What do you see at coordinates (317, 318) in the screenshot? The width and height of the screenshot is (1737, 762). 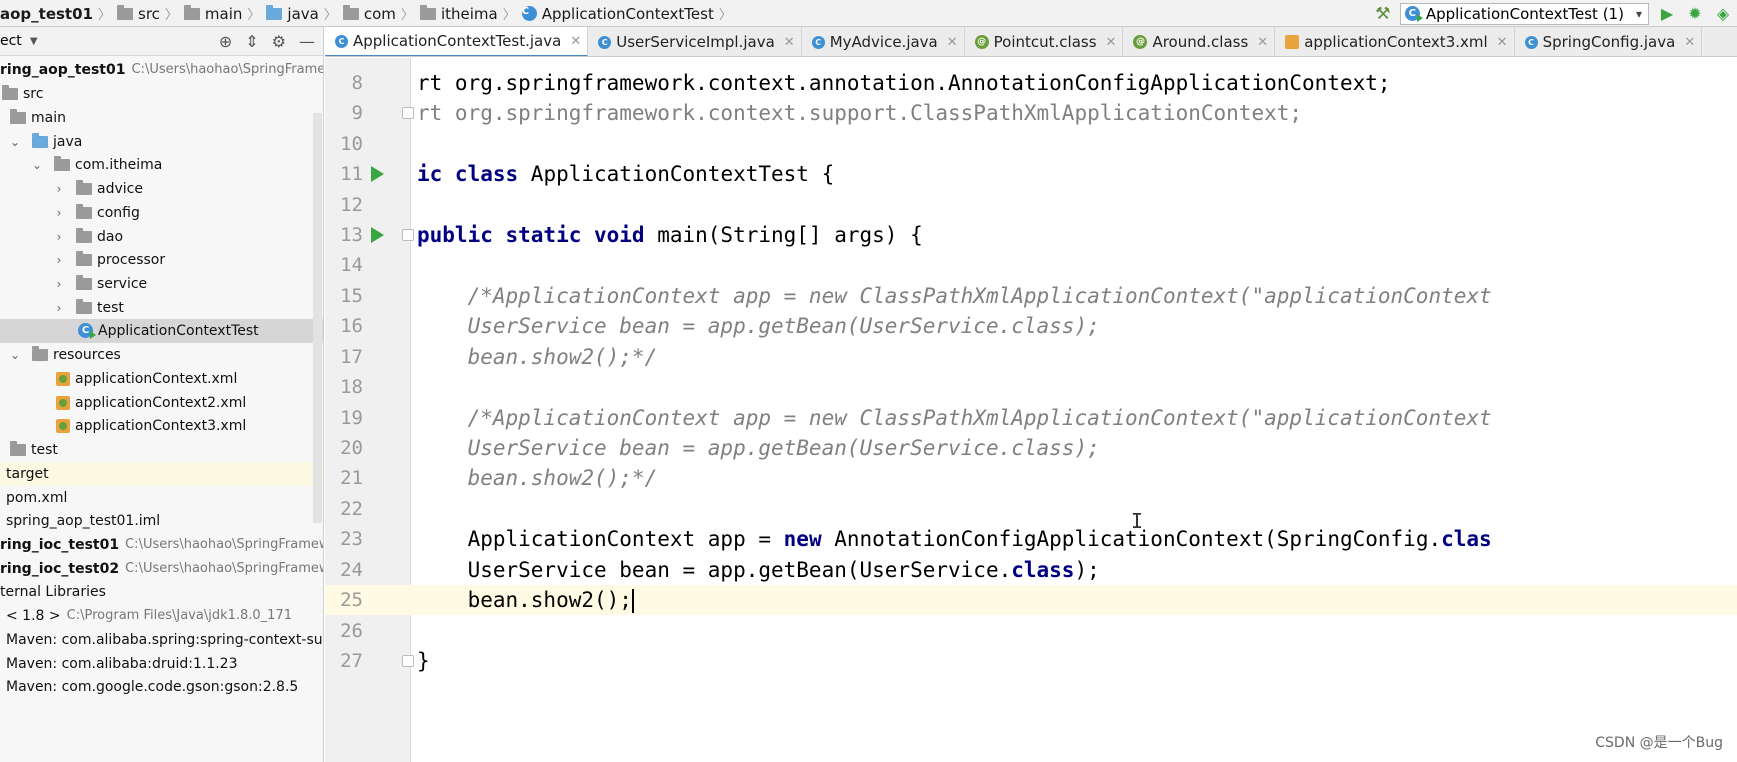 I see `project-scrollbar` at bounding box center [317, 318].